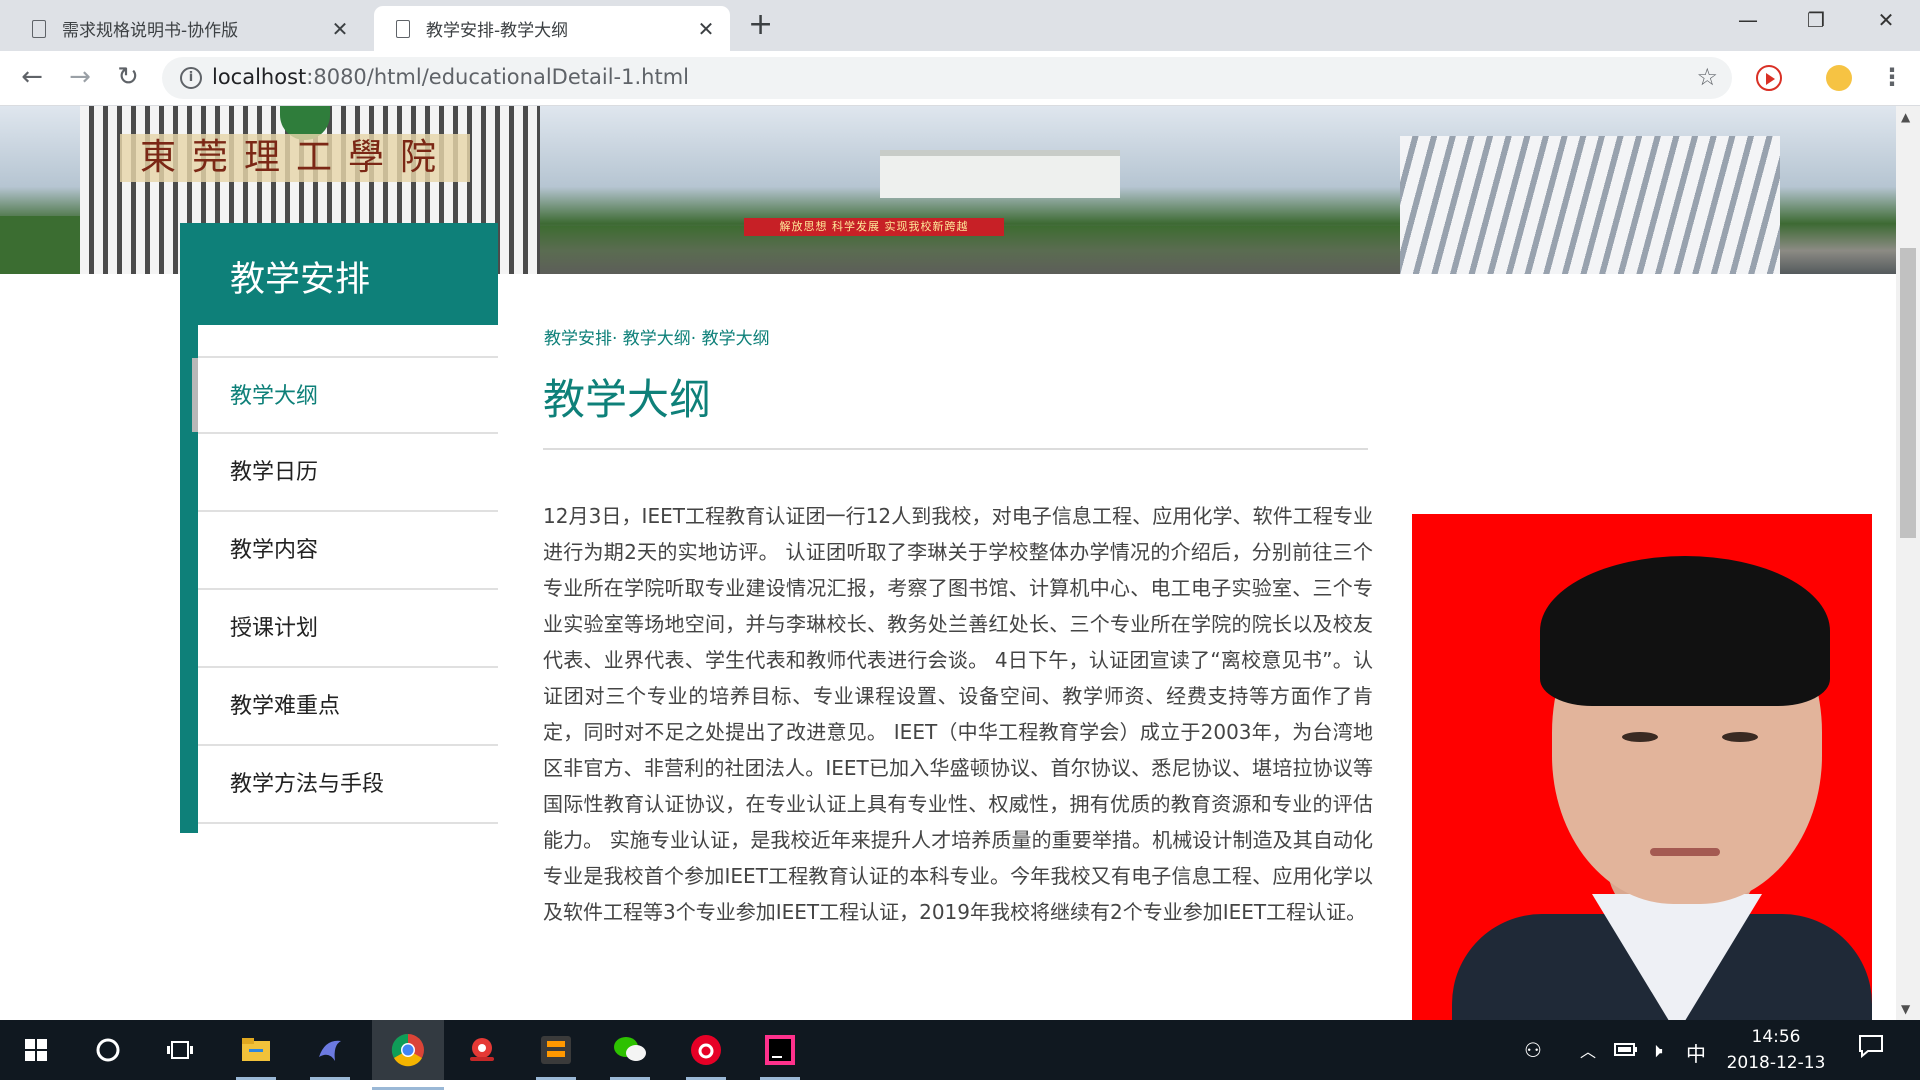 The image size is (1920, 1090). What do you see at coordinates (32, 77) in the screenshot?
I see `back-icon: ←` at bounding box center [32, 77].